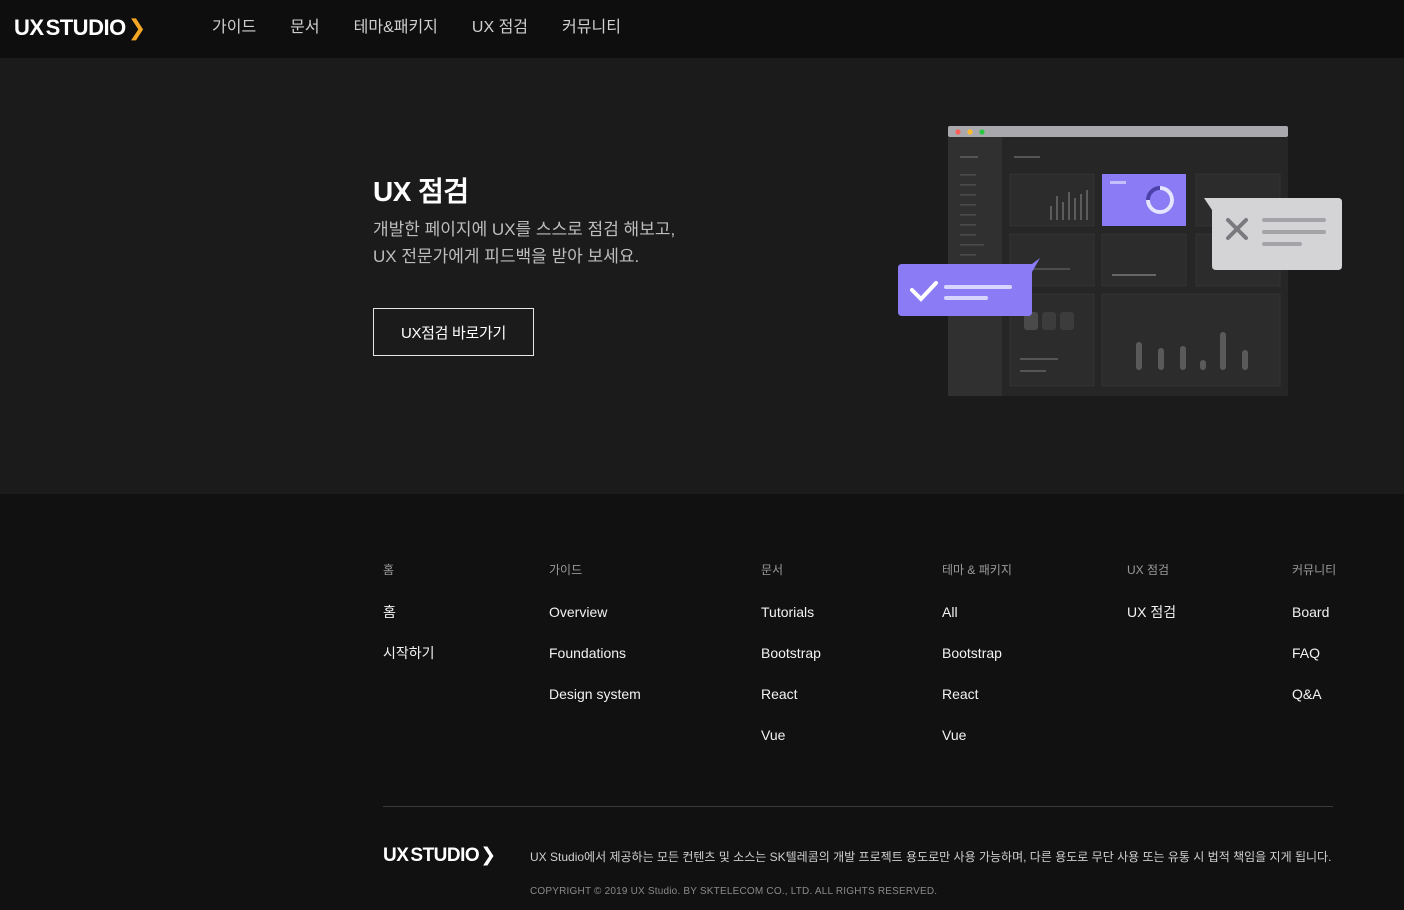 The width and height of the screenshot is (1404, 910). Describe the element at coordinates (566, 570) in the screenshot. I see `footer-column-title: 가이드` at that location.